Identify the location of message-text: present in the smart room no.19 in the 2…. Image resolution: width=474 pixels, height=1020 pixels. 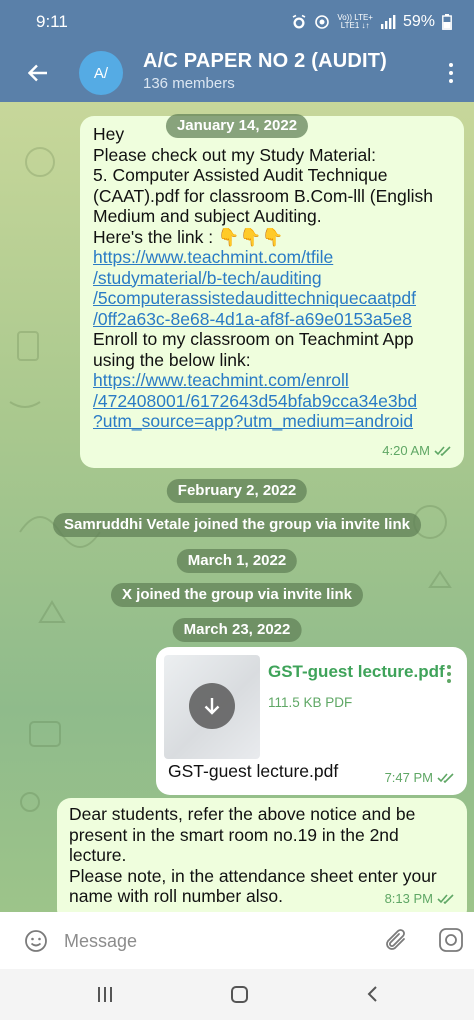
(234, 834).